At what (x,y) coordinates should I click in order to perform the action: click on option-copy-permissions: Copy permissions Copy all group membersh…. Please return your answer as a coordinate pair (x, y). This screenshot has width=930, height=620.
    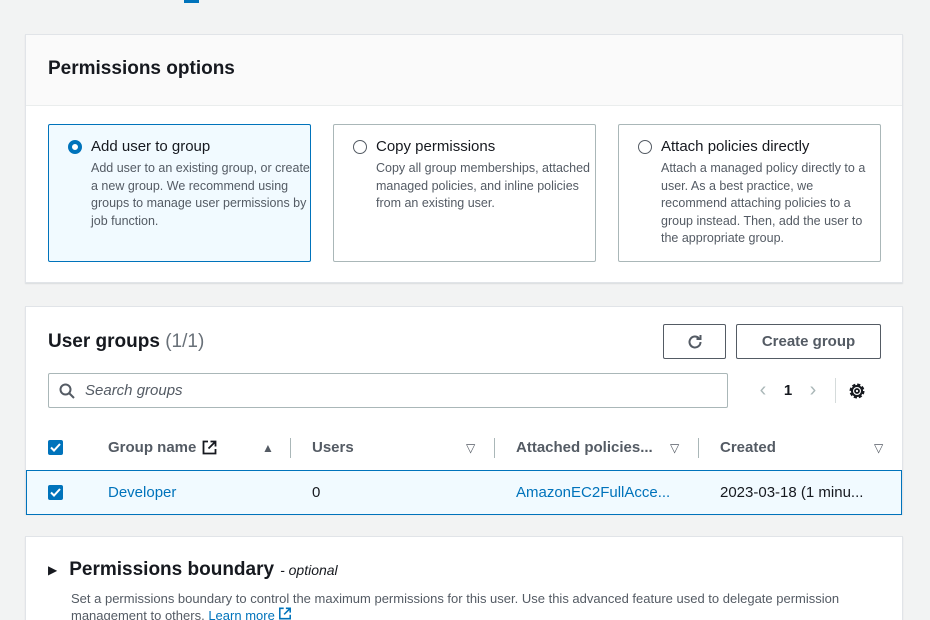
    Looking at the image, I should click on (464, 193).